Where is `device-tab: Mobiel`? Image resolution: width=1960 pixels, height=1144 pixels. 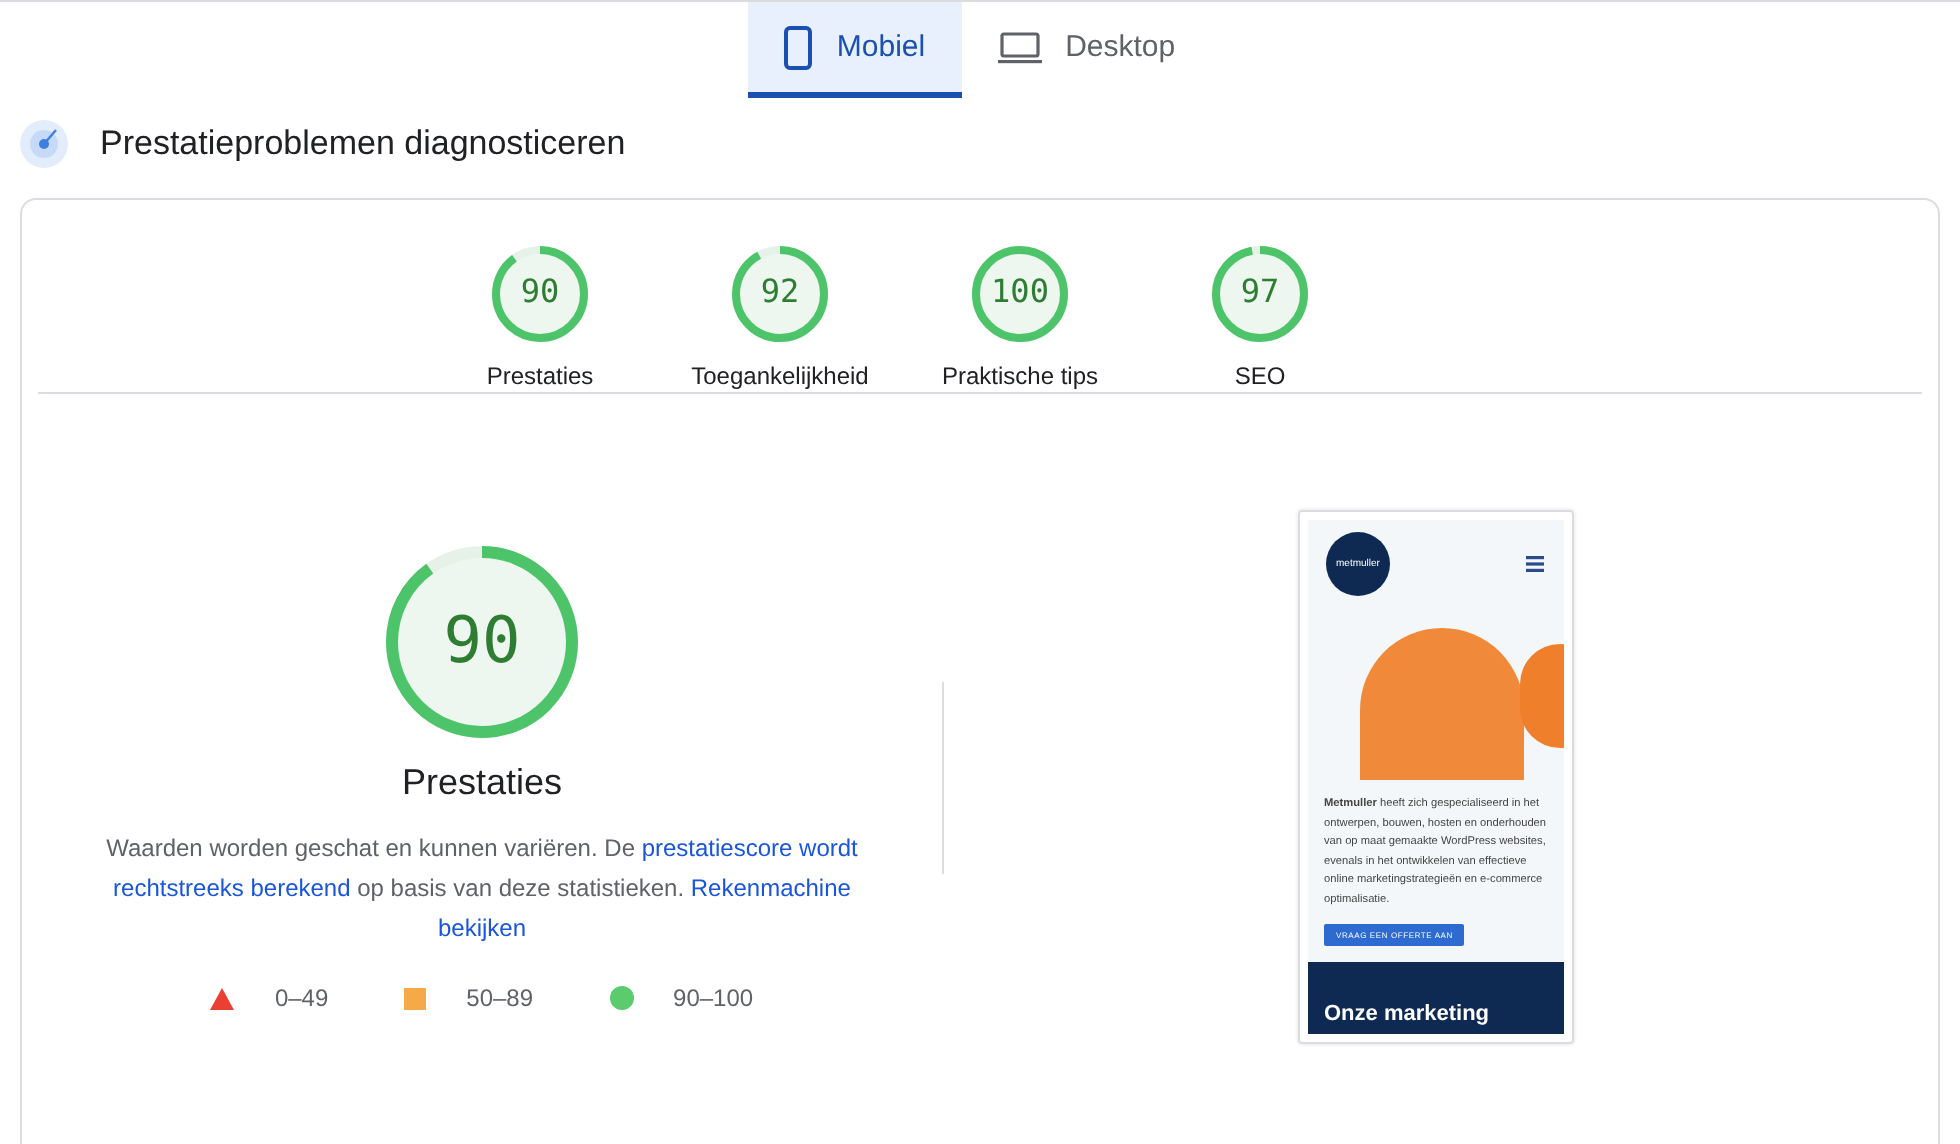
device-tab: Mobiel is located at coordinates (855, 50).